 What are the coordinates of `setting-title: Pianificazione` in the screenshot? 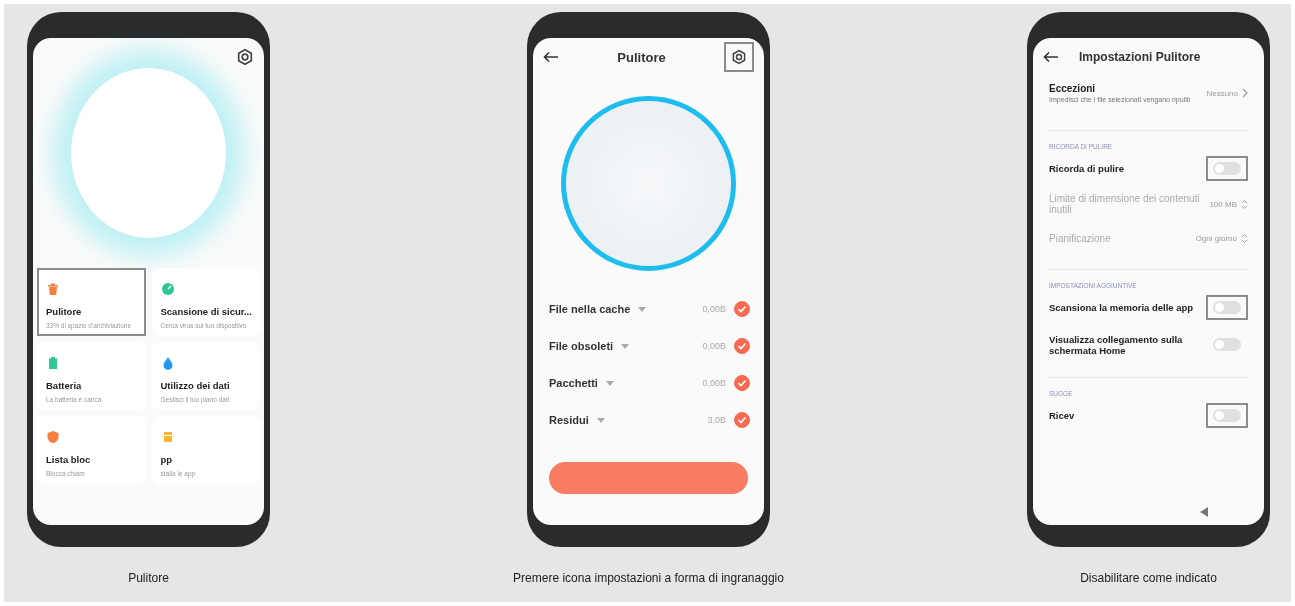 It's located at (1080, 238).